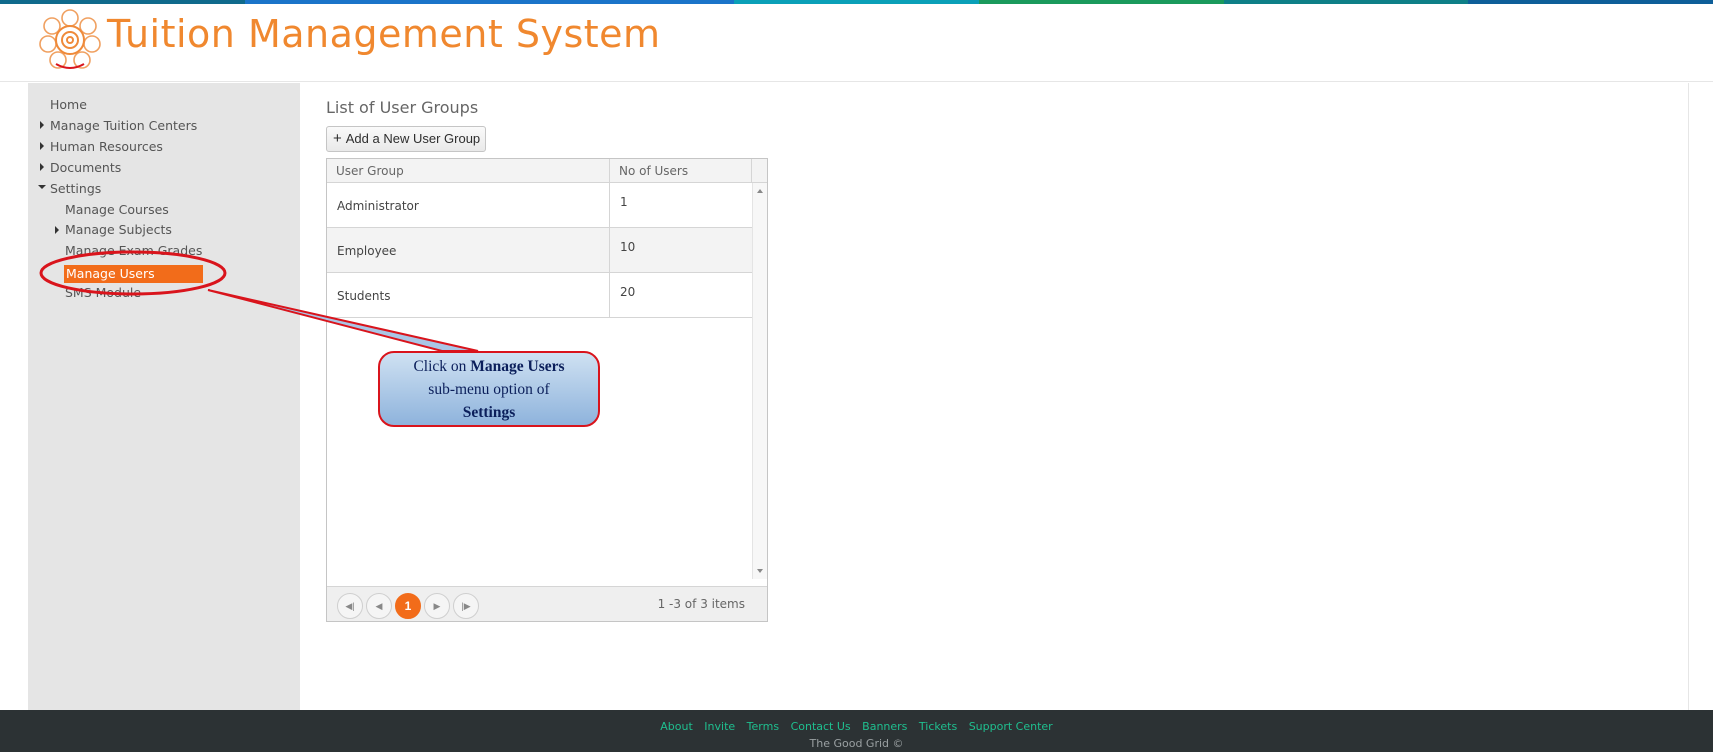 The image size is (1713, 752). Describe the element at coordinates (103, 292) in the screenshot. I see `sidebar-item-sms-module: SMS Module` at that location.